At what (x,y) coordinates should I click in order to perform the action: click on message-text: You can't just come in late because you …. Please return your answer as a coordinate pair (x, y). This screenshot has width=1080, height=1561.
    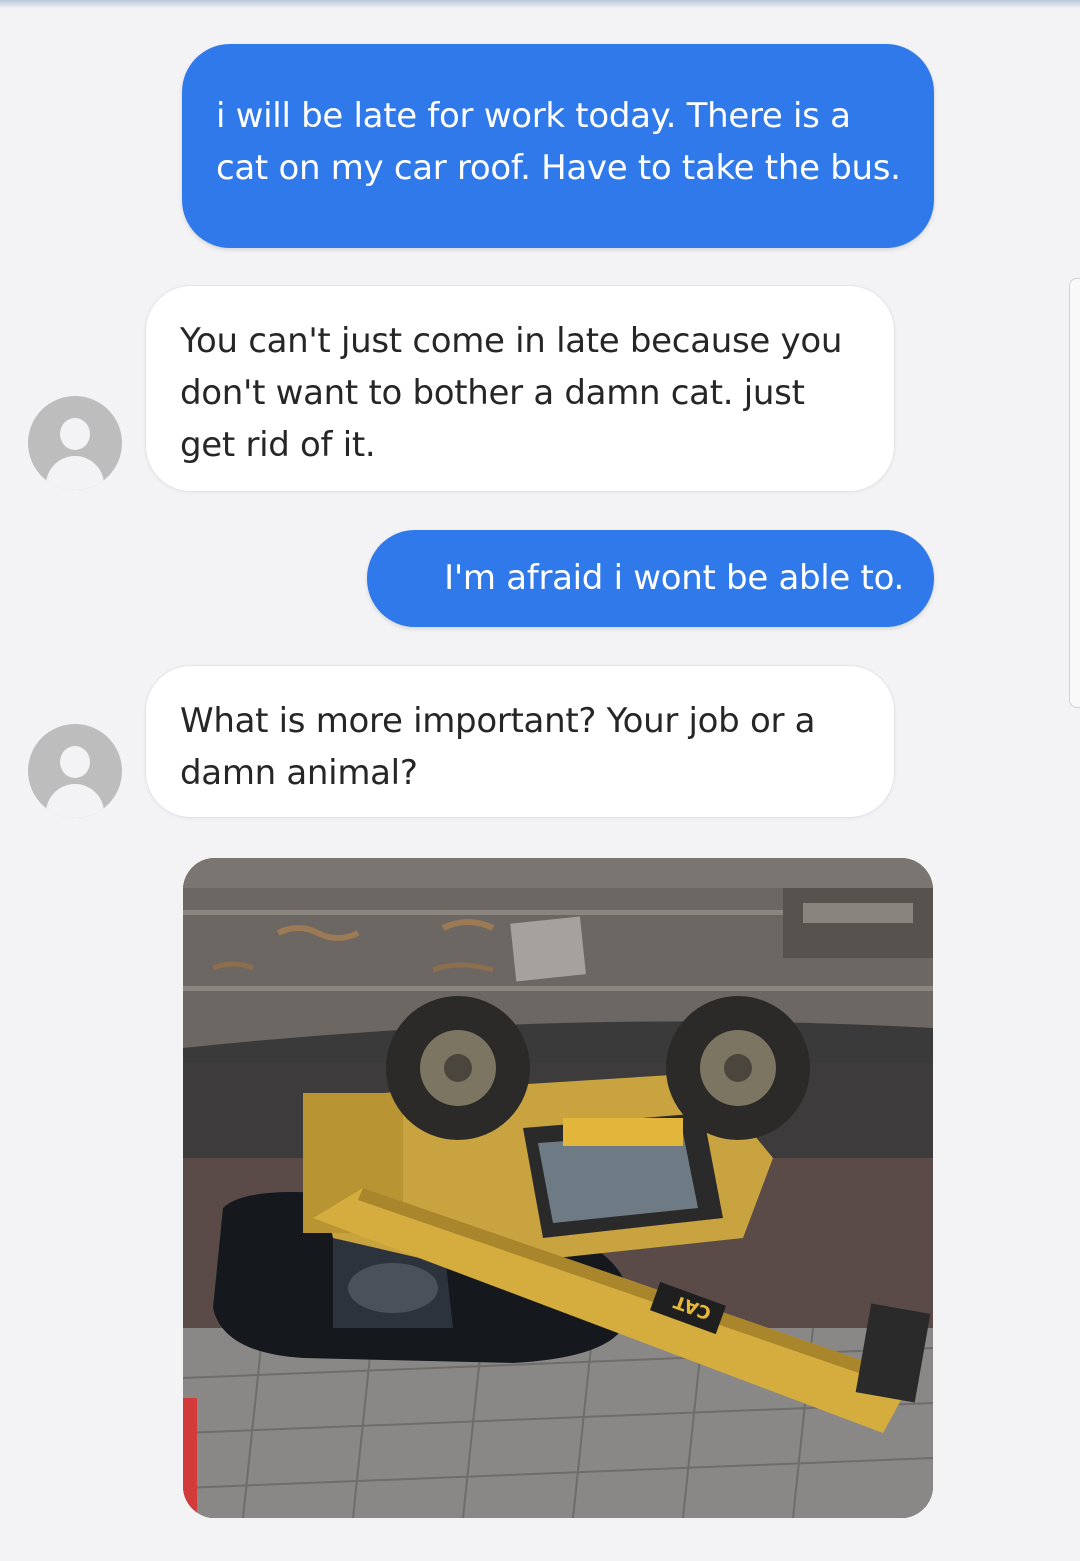
    Looking at the image, I should click on (511, 393).